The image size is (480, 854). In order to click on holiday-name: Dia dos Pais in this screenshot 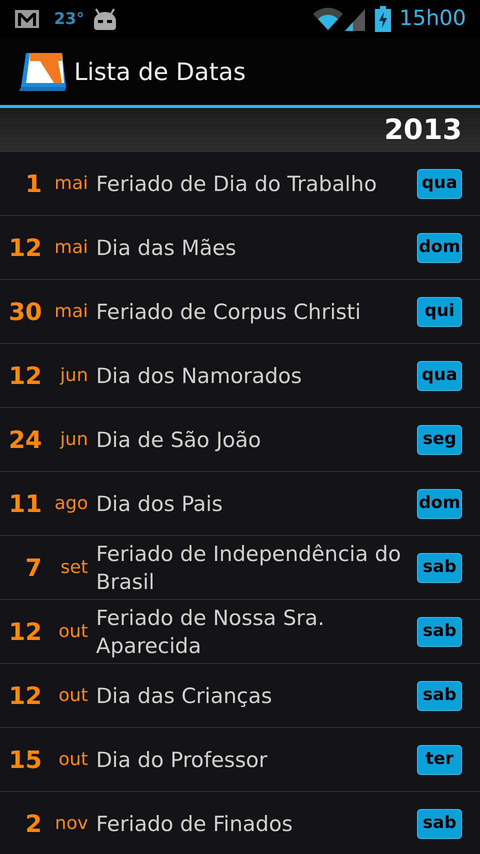, I will do `click(160, 504)`.